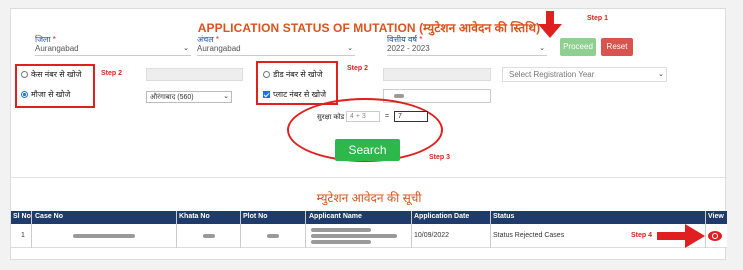 Image resolution: width=743 pixels, height=270 pixels. What do you see at coordinates (716, 216) in the screenshot?
I see `col-view: View` at bounding box center [716, 216].